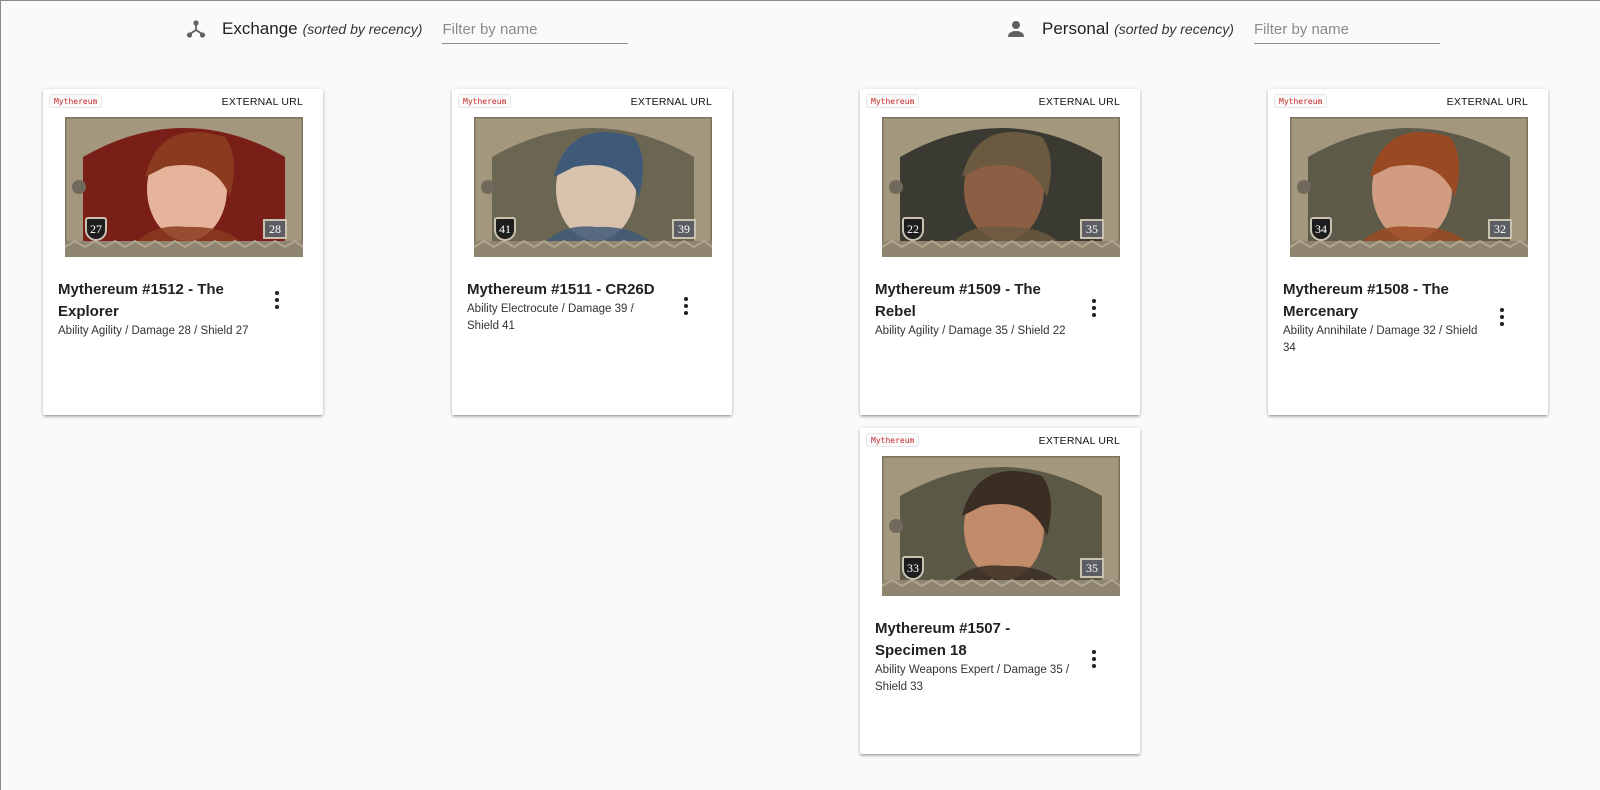  I want to click on personal-filter-input, so click(1346, 29).